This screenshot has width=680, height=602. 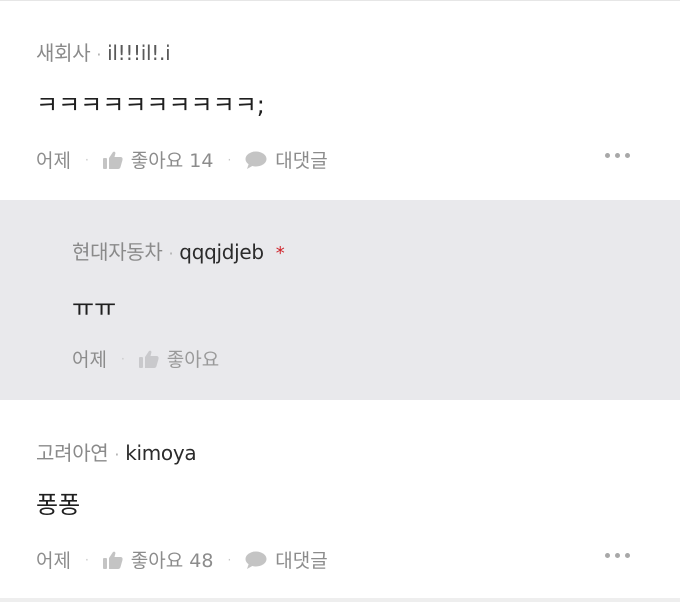 What do you see at coordinates (221, 252) in the screenshot?
I see `author-nickname: qqqjdjeb` at bounding box center [221, 252].